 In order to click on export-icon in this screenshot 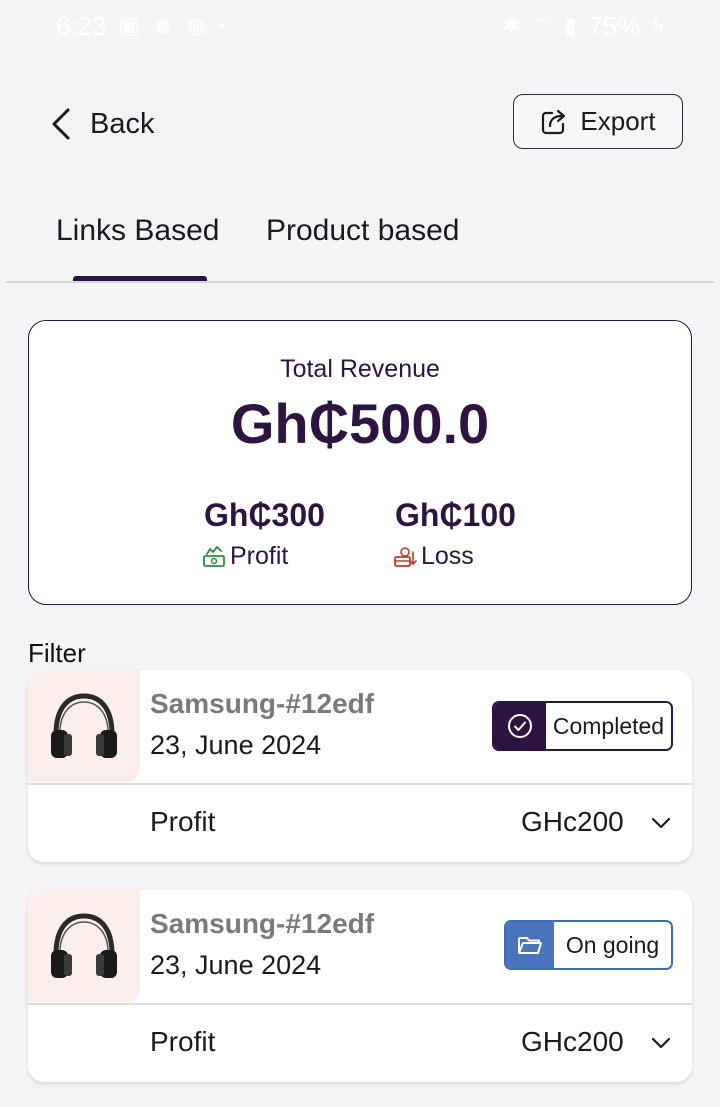, I will do `click(554, 121)`.